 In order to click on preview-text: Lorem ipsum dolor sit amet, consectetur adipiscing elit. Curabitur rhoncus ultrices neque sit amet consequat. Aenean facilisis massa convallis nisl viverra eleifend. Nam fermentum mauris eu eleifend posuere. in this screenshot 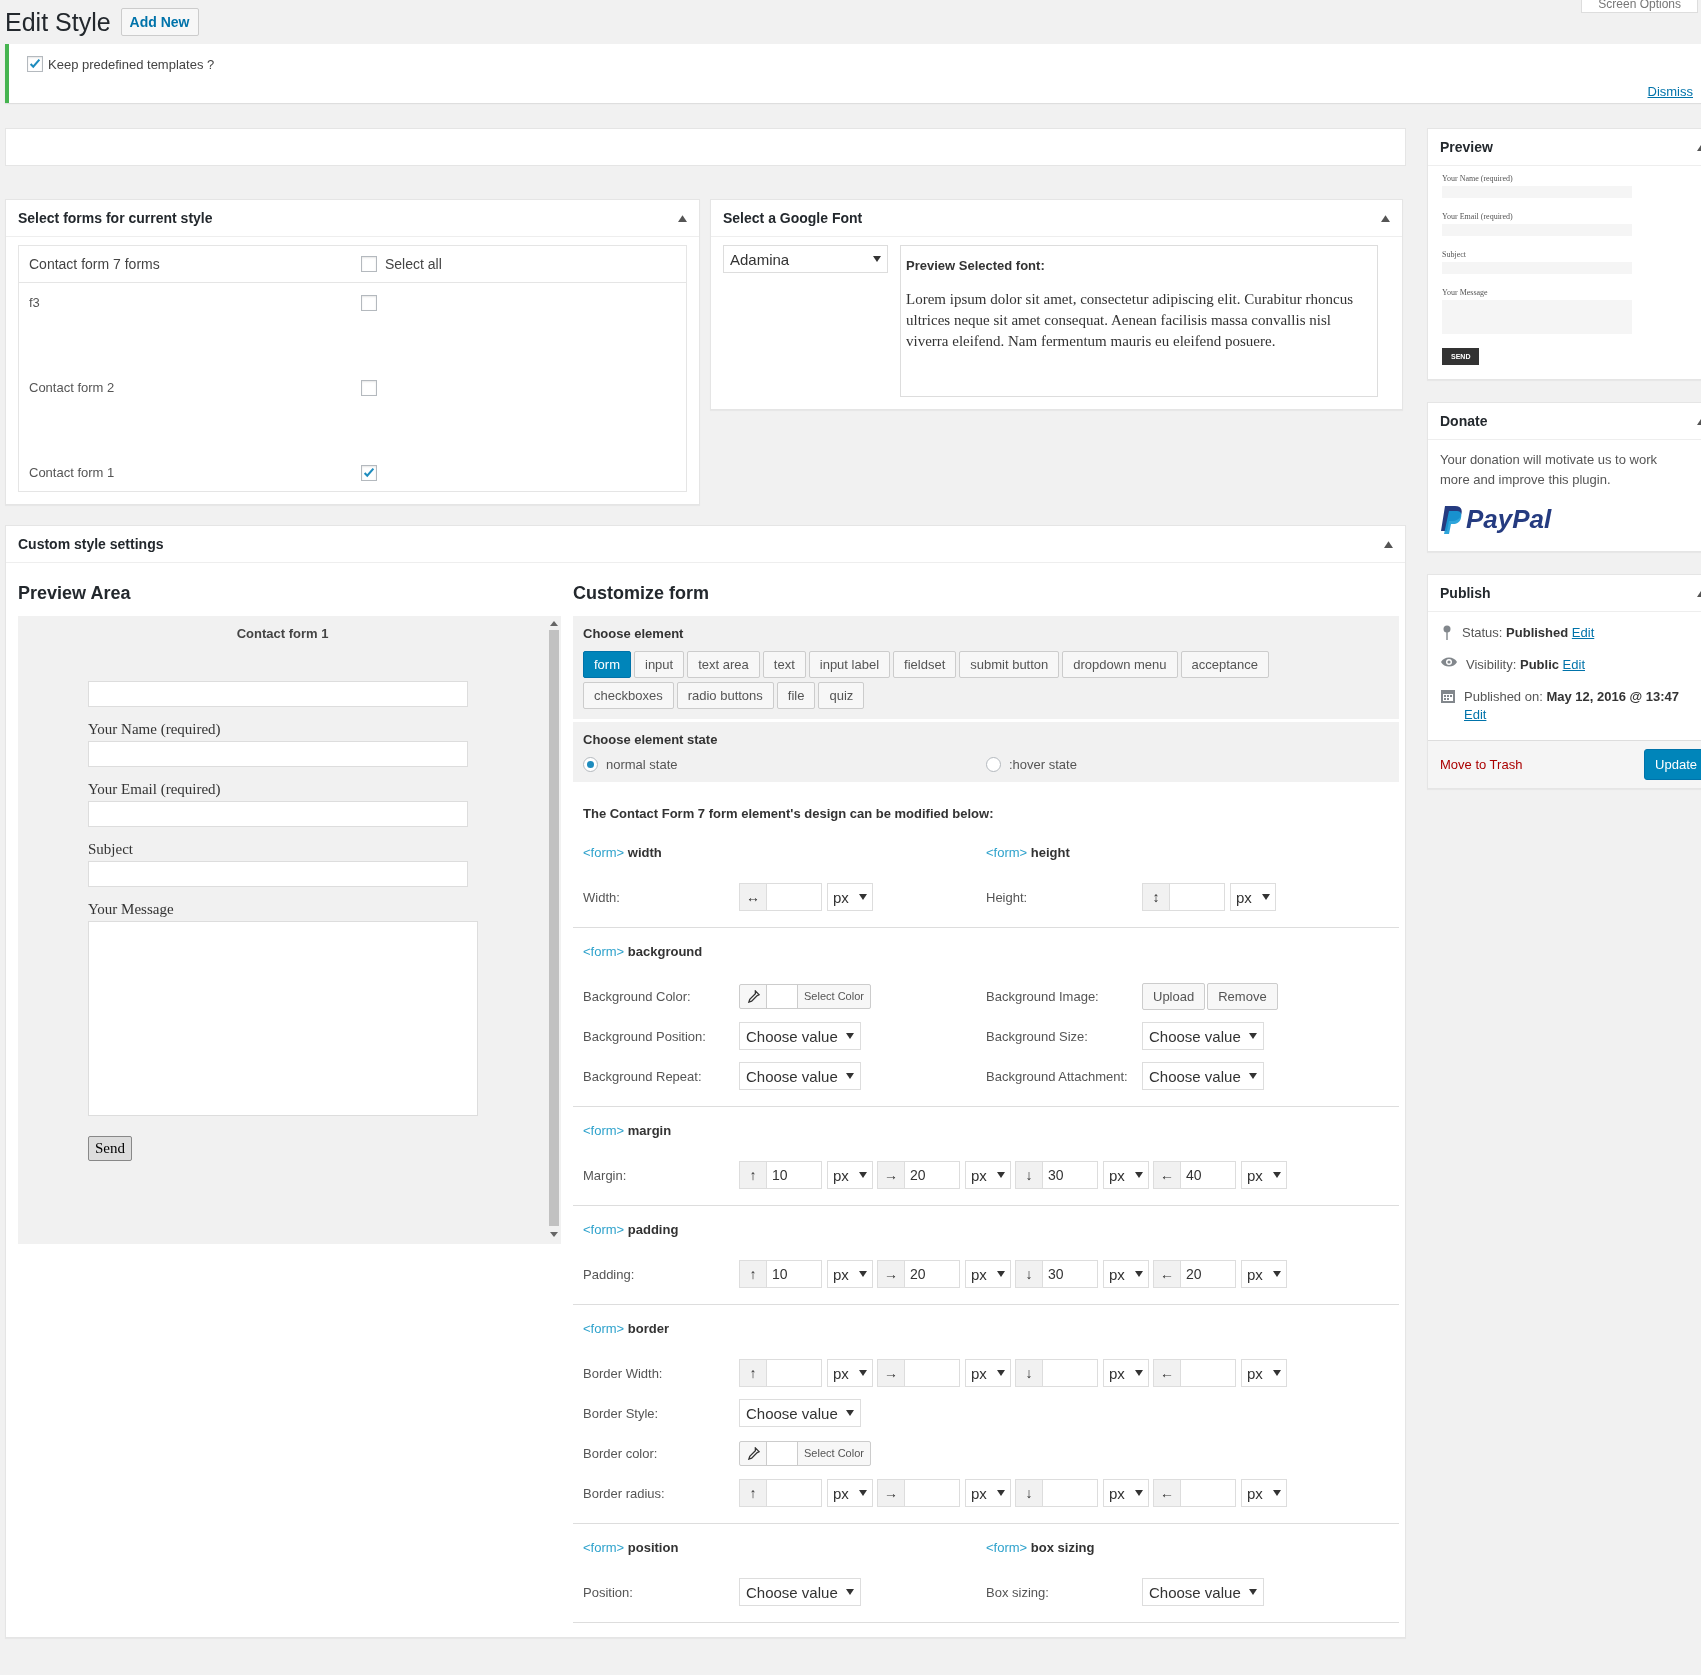, I will do `click(1130, 320)`.